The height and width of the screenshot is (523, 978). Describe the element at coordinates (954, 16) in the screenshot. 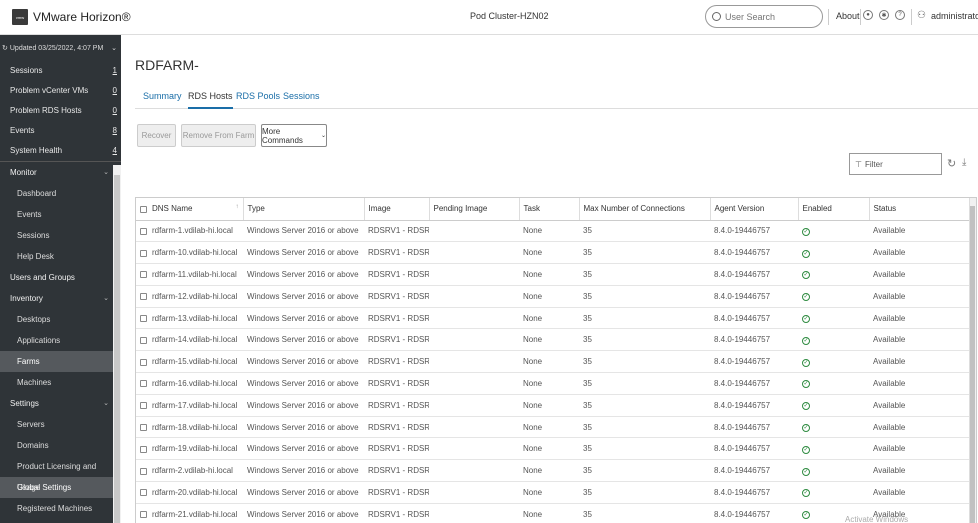

I see `user-menu: administrator` at that location.